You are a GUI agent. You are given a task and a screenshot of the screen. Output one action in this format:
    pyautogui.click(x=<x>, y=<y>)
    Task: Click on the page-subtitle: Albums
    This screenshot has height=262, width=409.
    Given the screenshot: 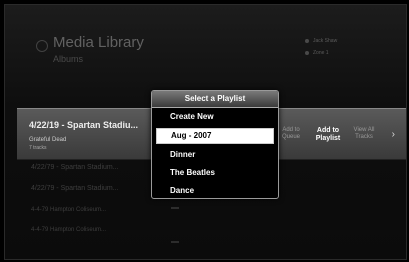 What is the action you would take?
    pyautogui.click(x=68, y=59)
    